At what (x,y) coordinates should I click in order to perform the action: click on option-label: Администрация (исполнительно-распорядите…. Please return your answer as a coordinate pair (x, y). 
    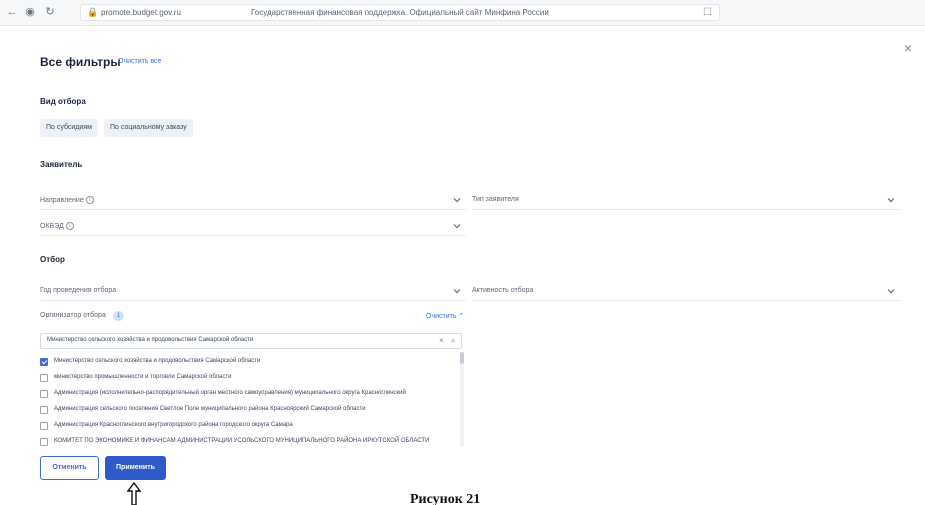
    Looking at the image, I should click on (230, 393).